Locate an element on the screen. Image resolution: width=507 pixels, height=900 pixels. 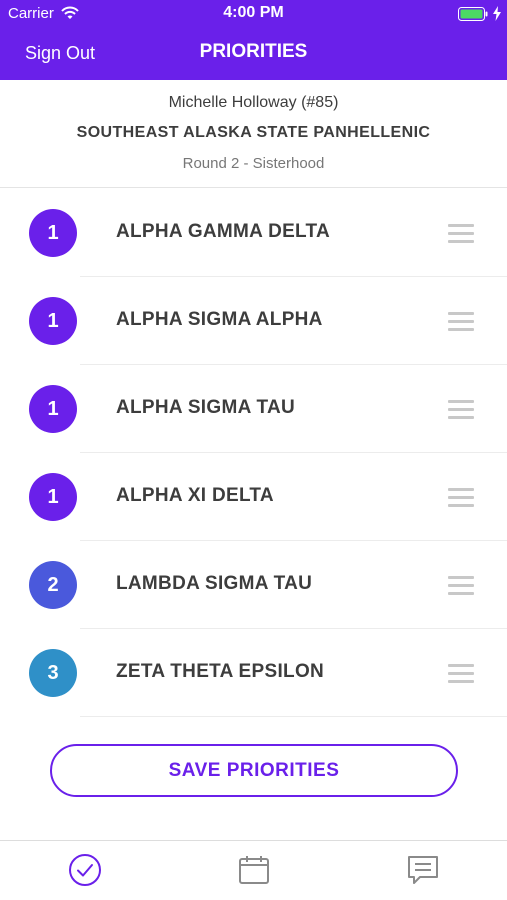
list-item: 3 ZETA THETA EPSILON is located at coordinates (253, 673).